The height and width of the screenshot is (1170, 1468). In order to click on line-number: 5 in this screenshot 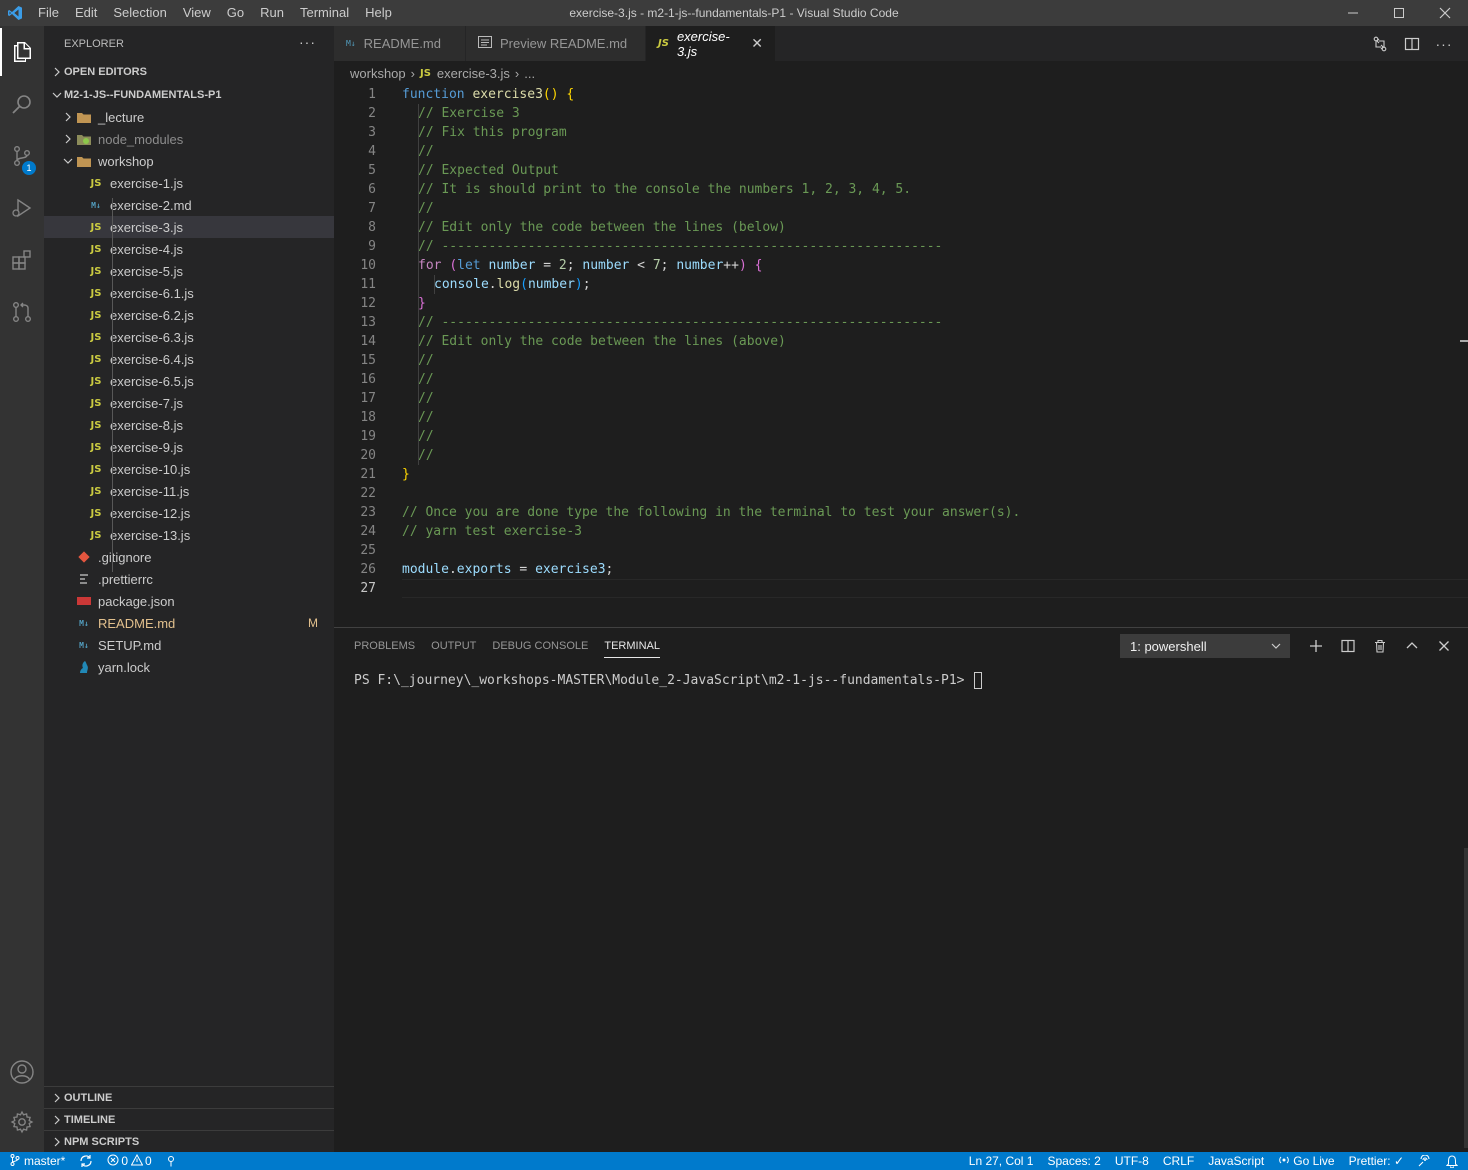, I will do `click(372, 170)`.